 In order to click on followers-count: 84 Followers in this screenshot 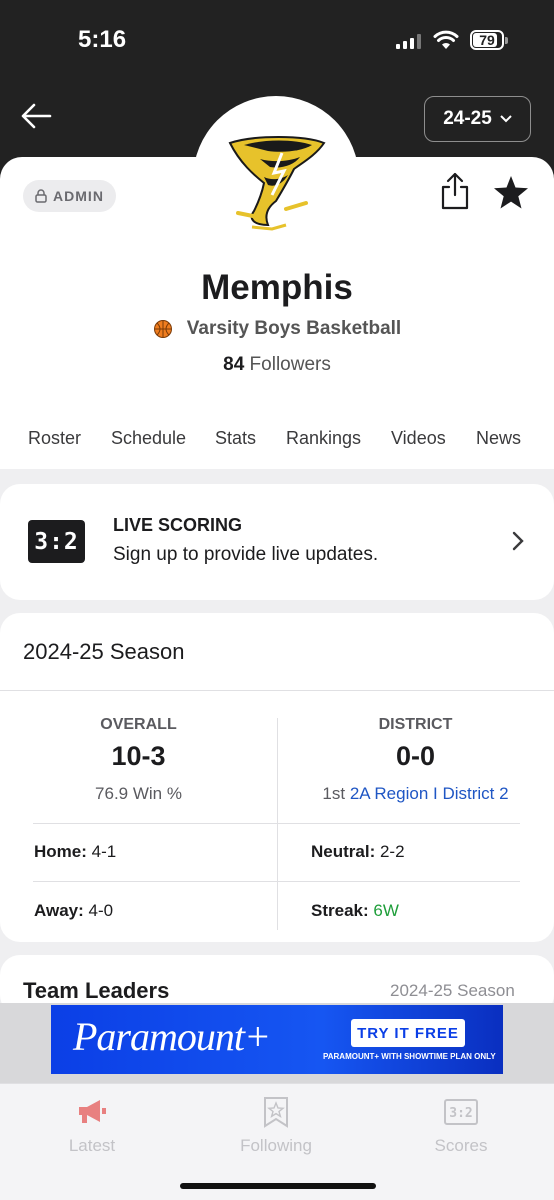, I will do `click(277, 365)`.